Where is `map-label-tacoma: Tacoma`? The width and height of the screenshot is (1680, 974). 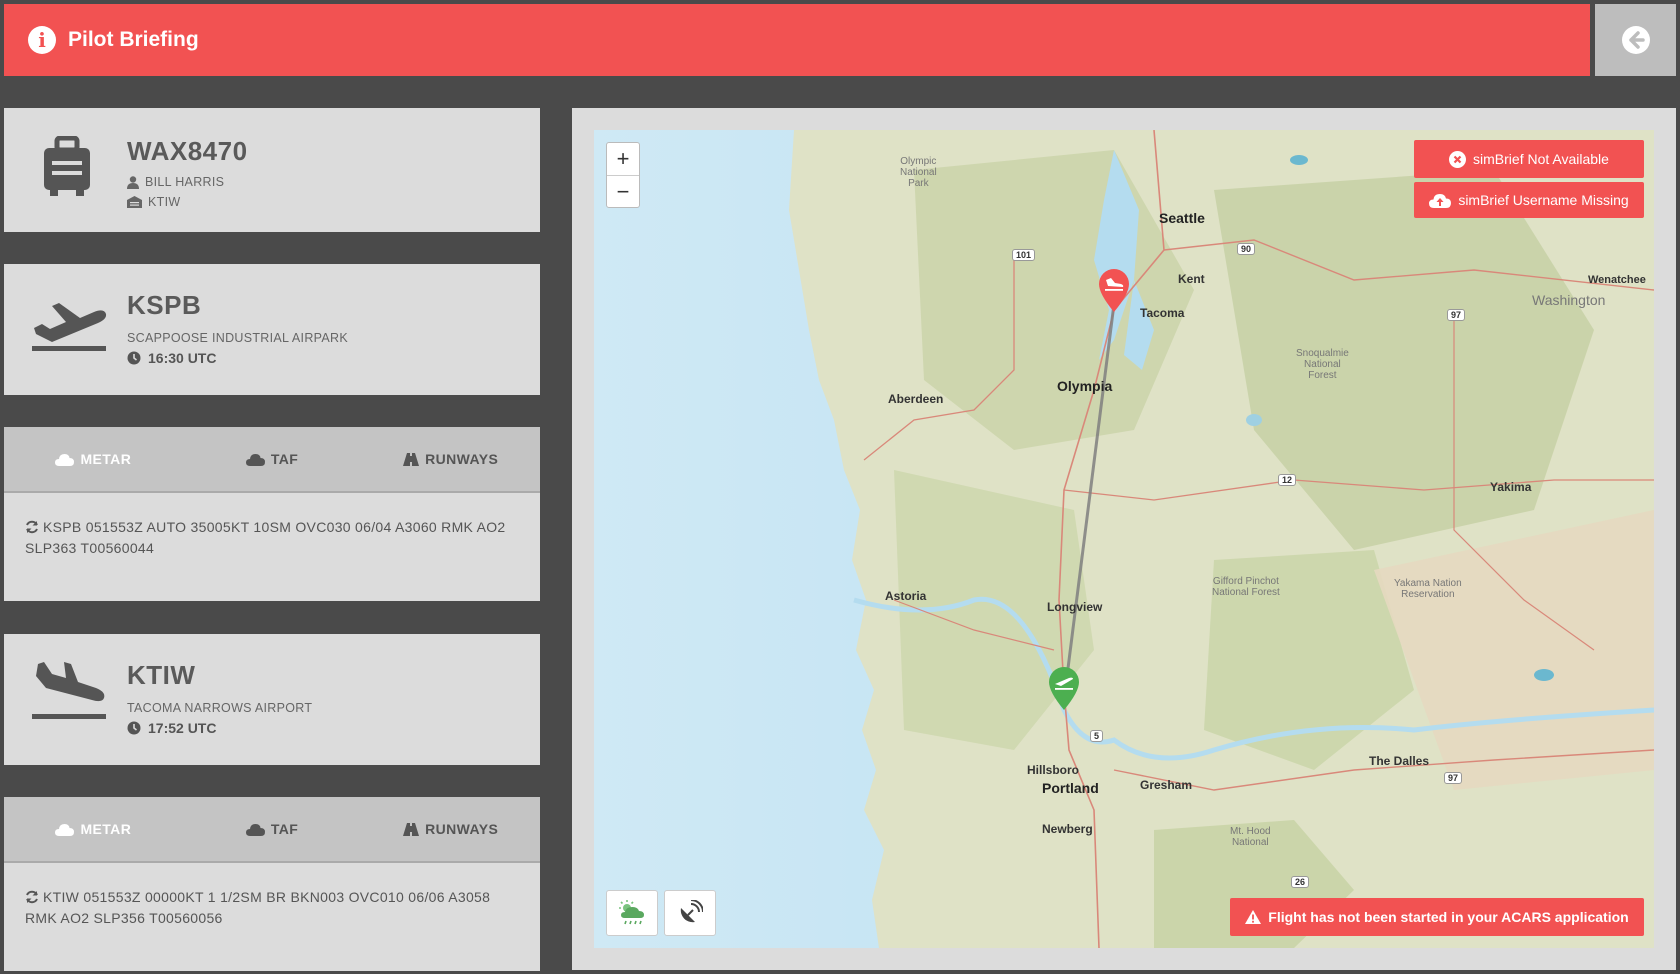
map-label-tacoma: Tacoma is located at coordinates (1162, 313).